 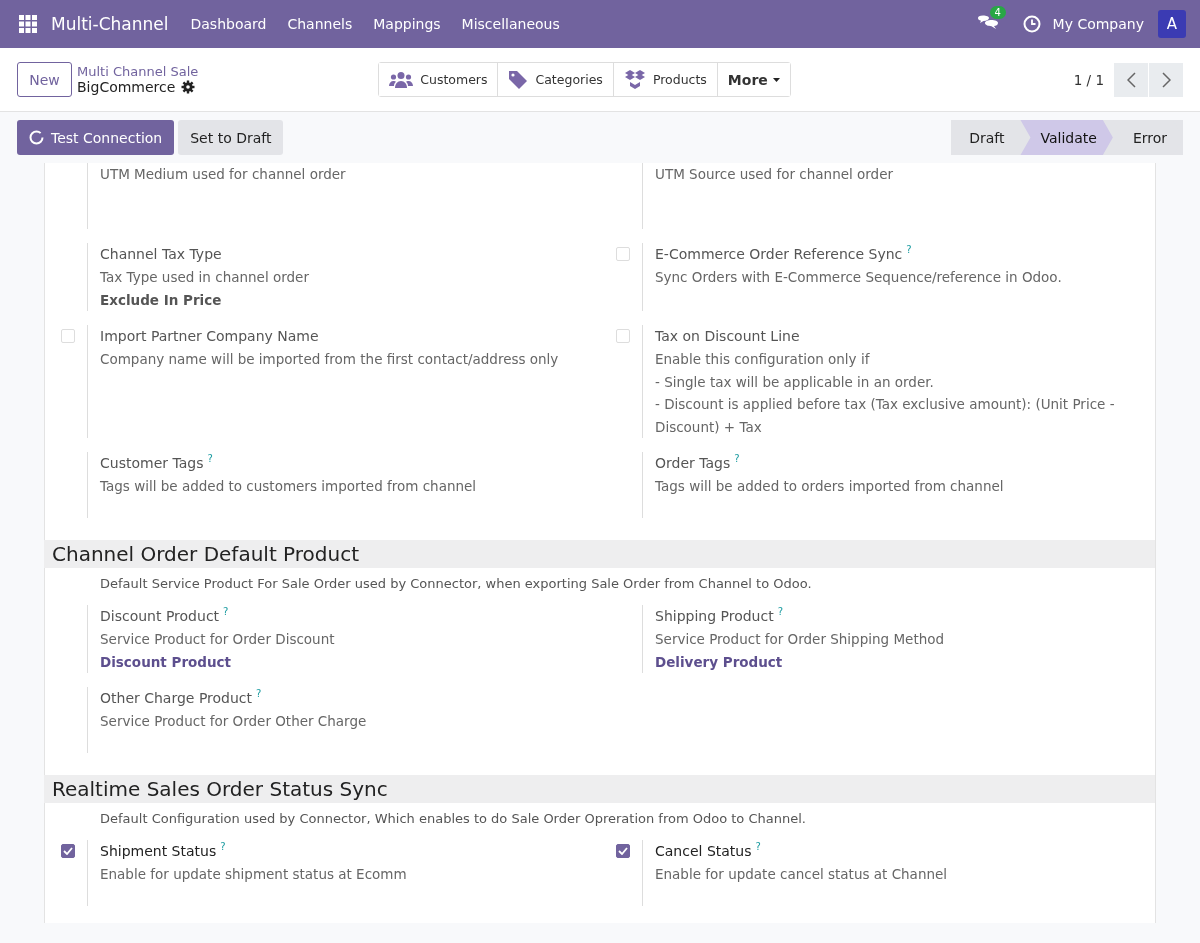 I want to click on gear-icon, so click(x=188, y=87).